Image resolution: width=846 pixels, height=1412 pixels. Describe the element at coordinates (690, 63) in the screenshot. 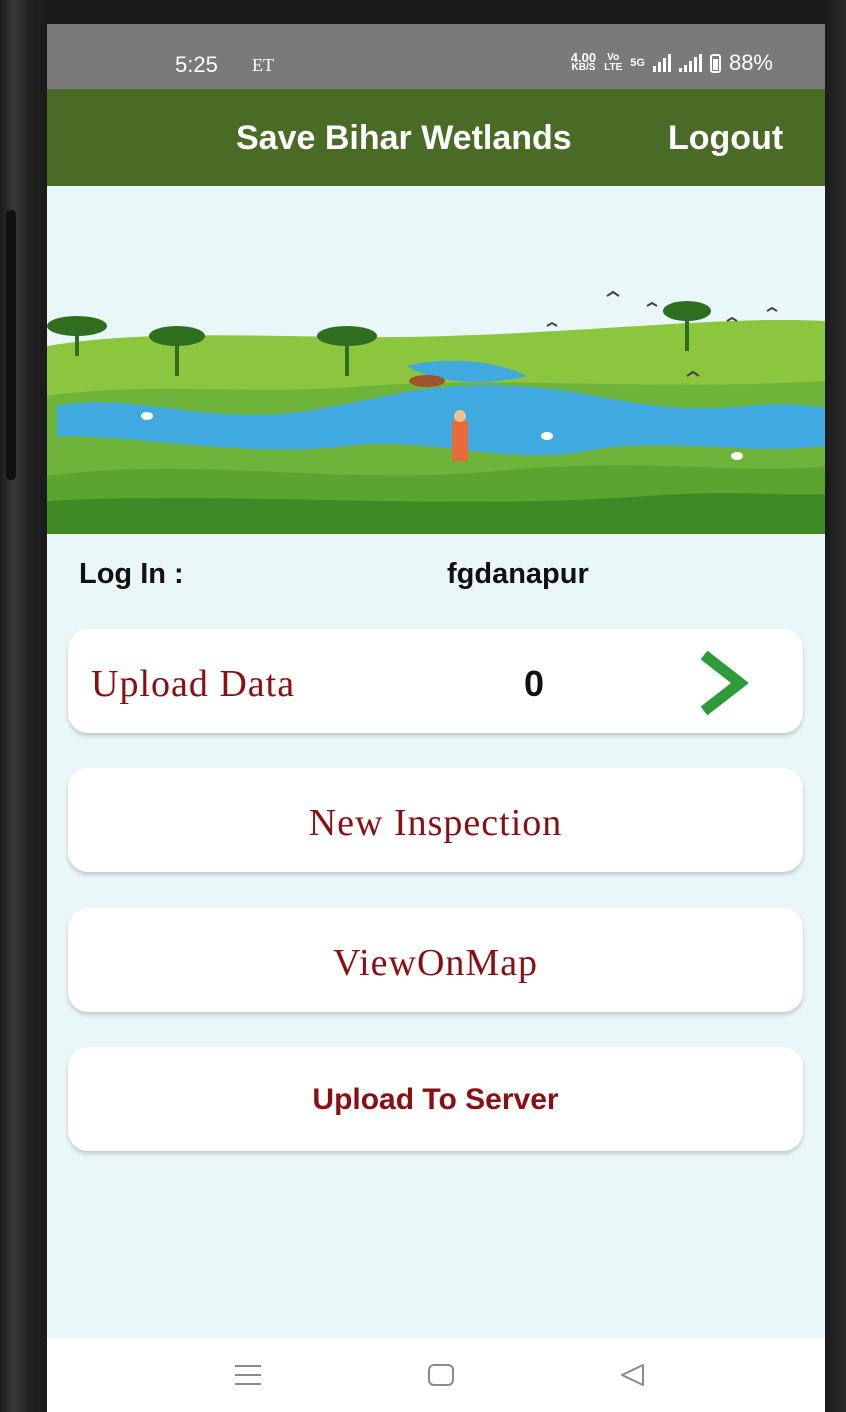

I see `signal-icon-secondary` at that location.